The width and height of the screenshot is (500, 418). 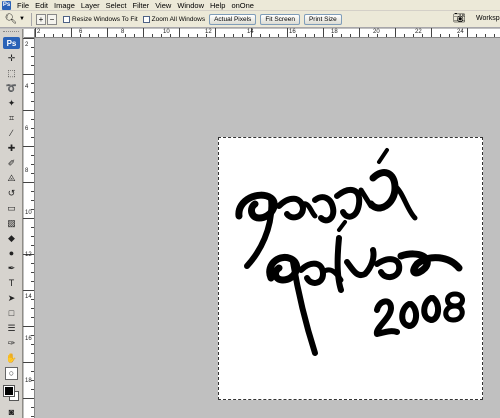 What do you see at coordinates (9, 391) in the screenshot?
I see `foreground-color-swatch` at bounding box center [9, 391].